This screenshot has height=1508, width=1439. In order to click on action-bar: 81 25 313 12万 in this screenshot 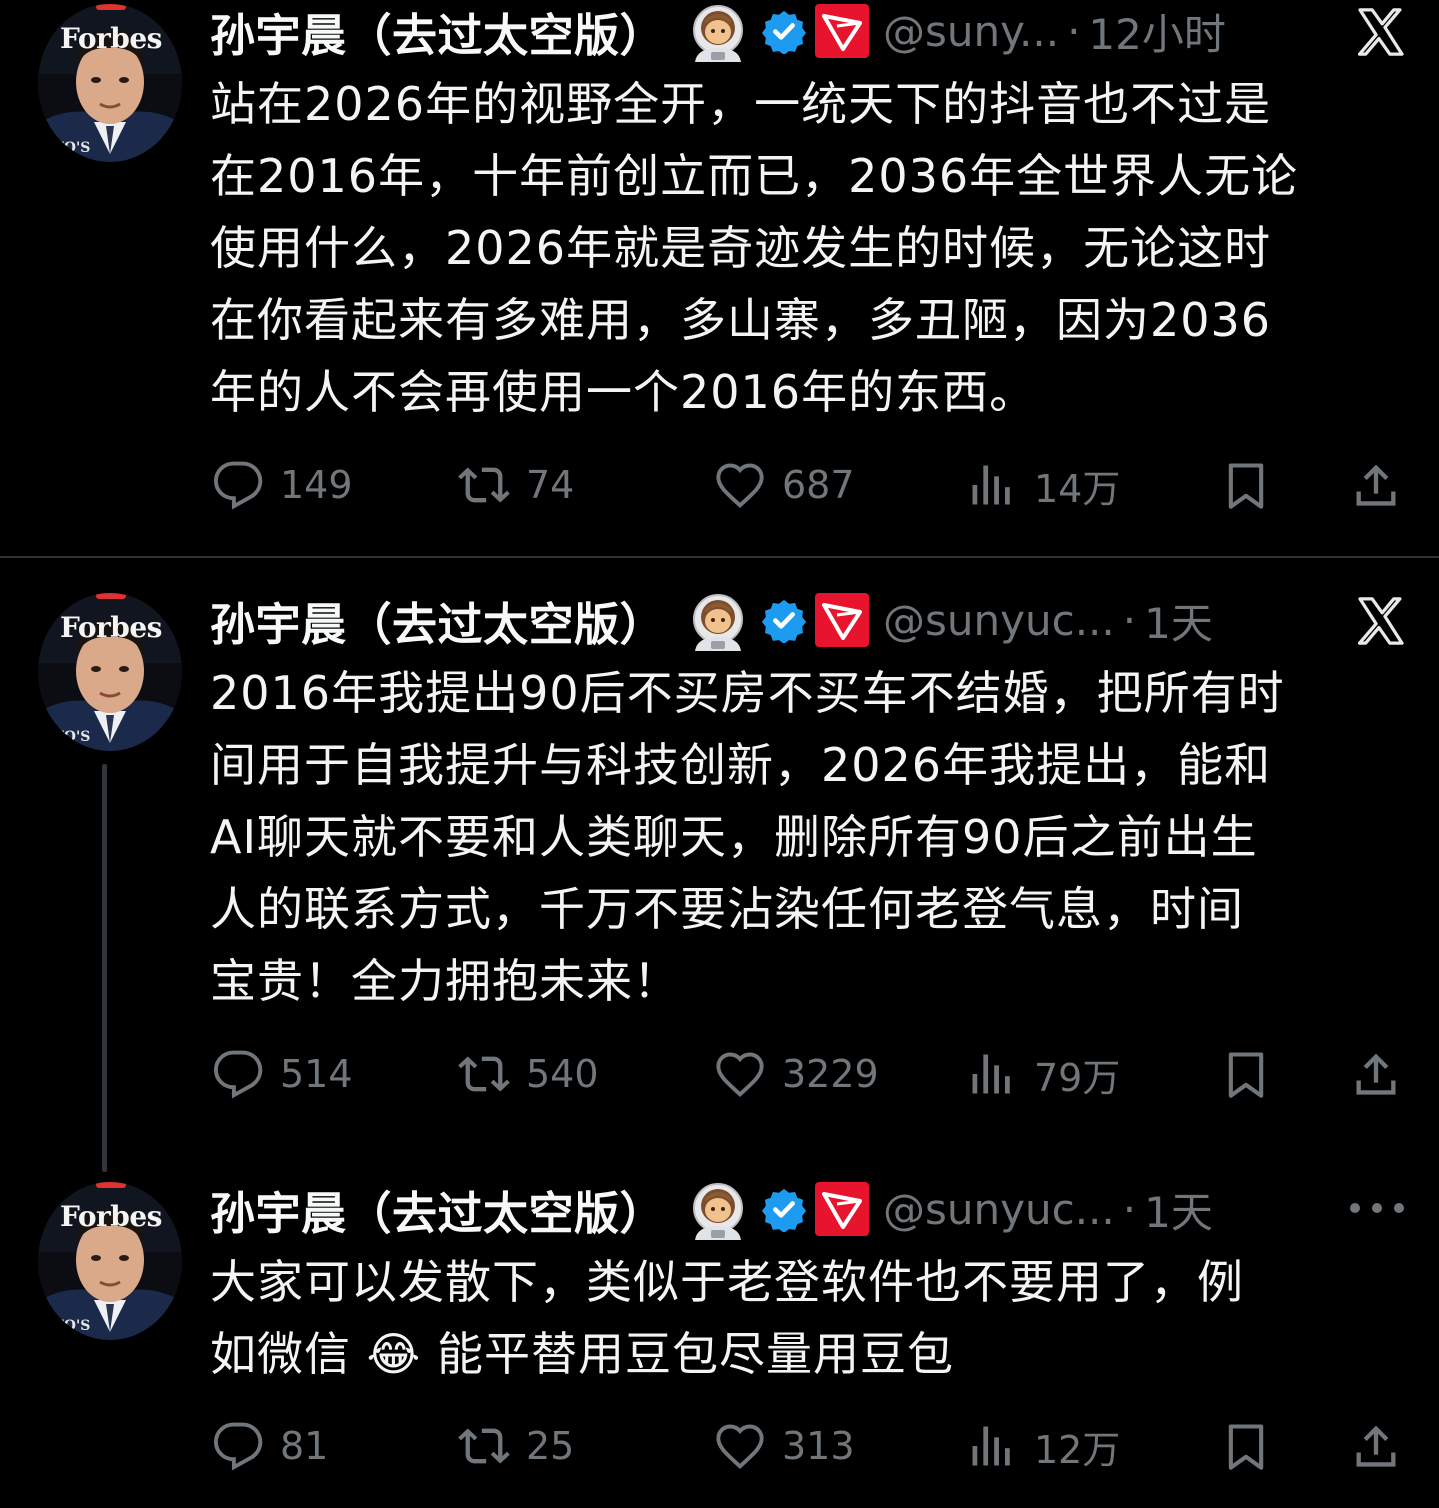, I will do `click(719, 1446)`.